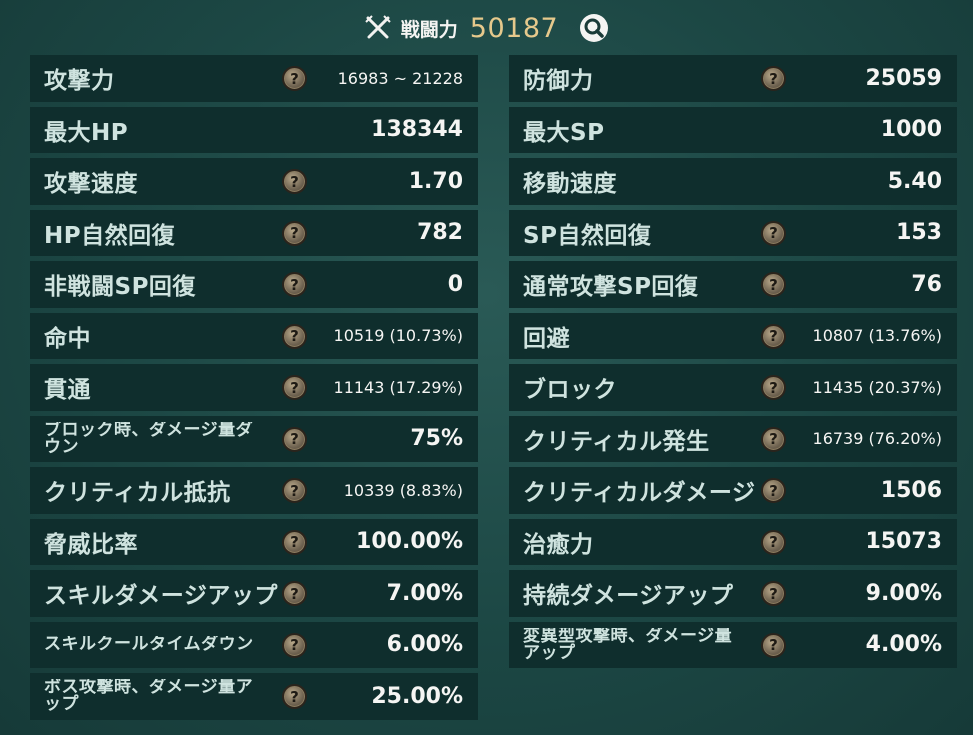 The width and height of the screenshot is (973, 735). I want to click on stat-row: ボス攻撃時、ダメージ量アップ? 25.00%, so click(254, 696).